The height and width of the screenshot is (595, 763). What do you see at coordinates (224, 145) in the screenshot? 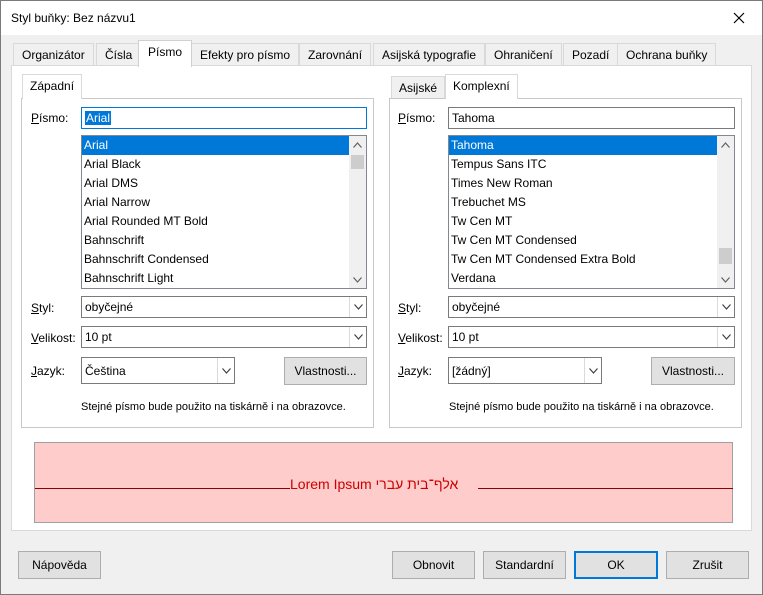
I see `western-font-list-item: Arial` at bounding box center [224, 145].